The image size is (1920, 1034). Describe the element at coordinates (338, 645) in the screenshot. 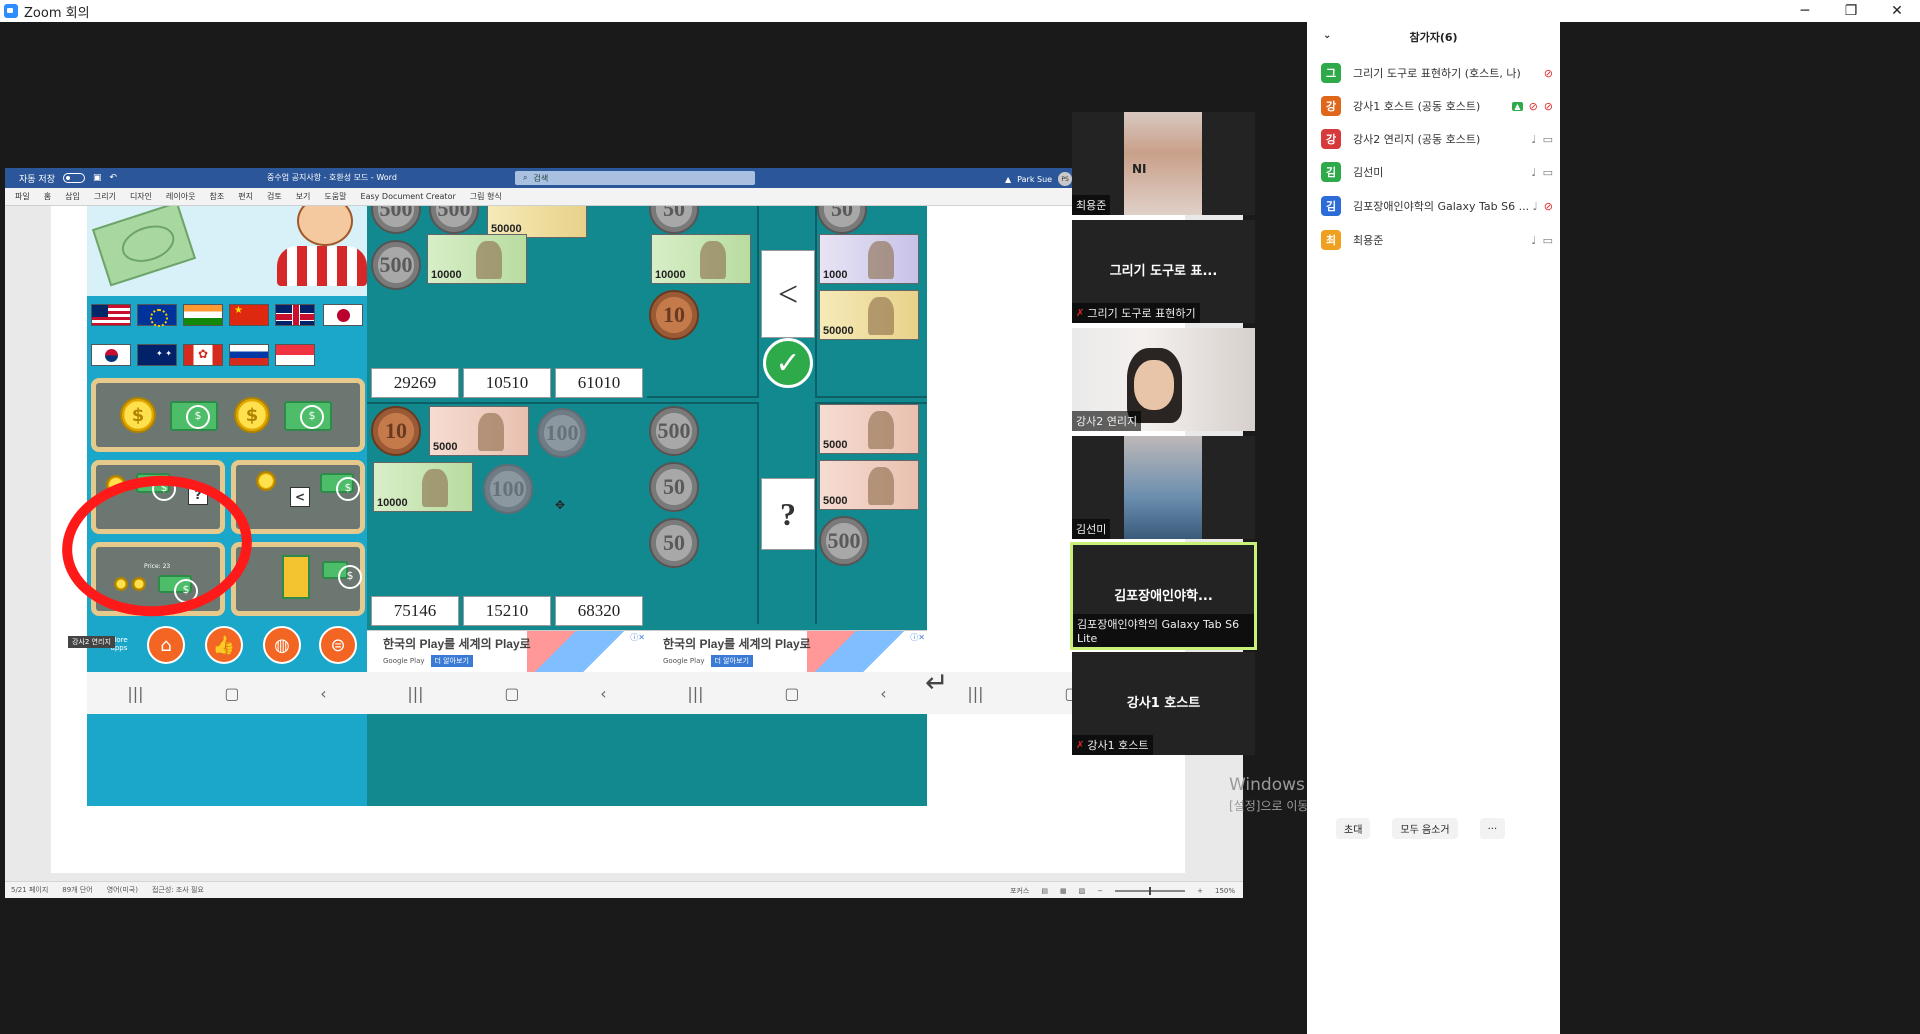

I see `basket-icon: ⊜` at that location.